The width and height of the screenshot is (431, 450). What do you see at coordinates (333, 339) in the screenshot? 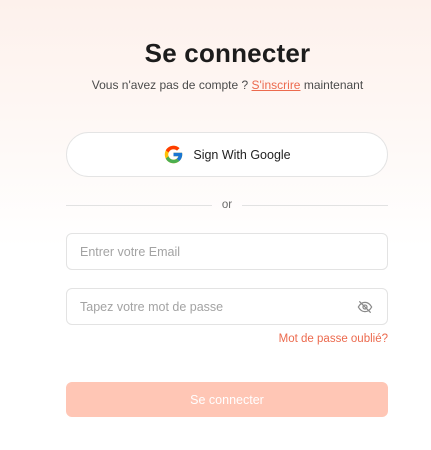
I see `forgot-password-link: Mot de passe oublié?` at bounding box center [333, 339].